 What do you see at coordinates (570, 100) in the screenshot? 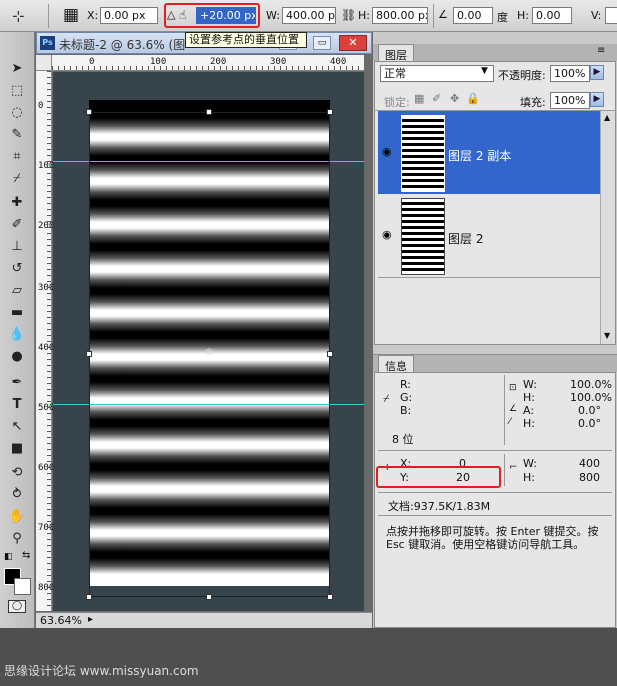
I see `fill-field: 100%` at bounding box center [570, 100].